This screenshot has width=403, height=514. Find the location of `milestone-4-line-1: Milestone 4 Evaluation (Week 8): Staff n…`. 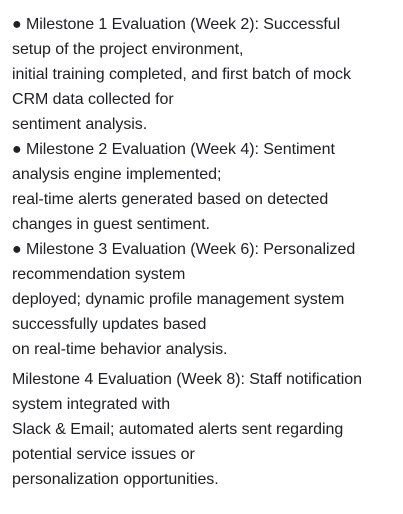

milestone-4-line-1: Milestone 4 Evaluation (Week 8): Staff n… is located at coordinates (187, 379).